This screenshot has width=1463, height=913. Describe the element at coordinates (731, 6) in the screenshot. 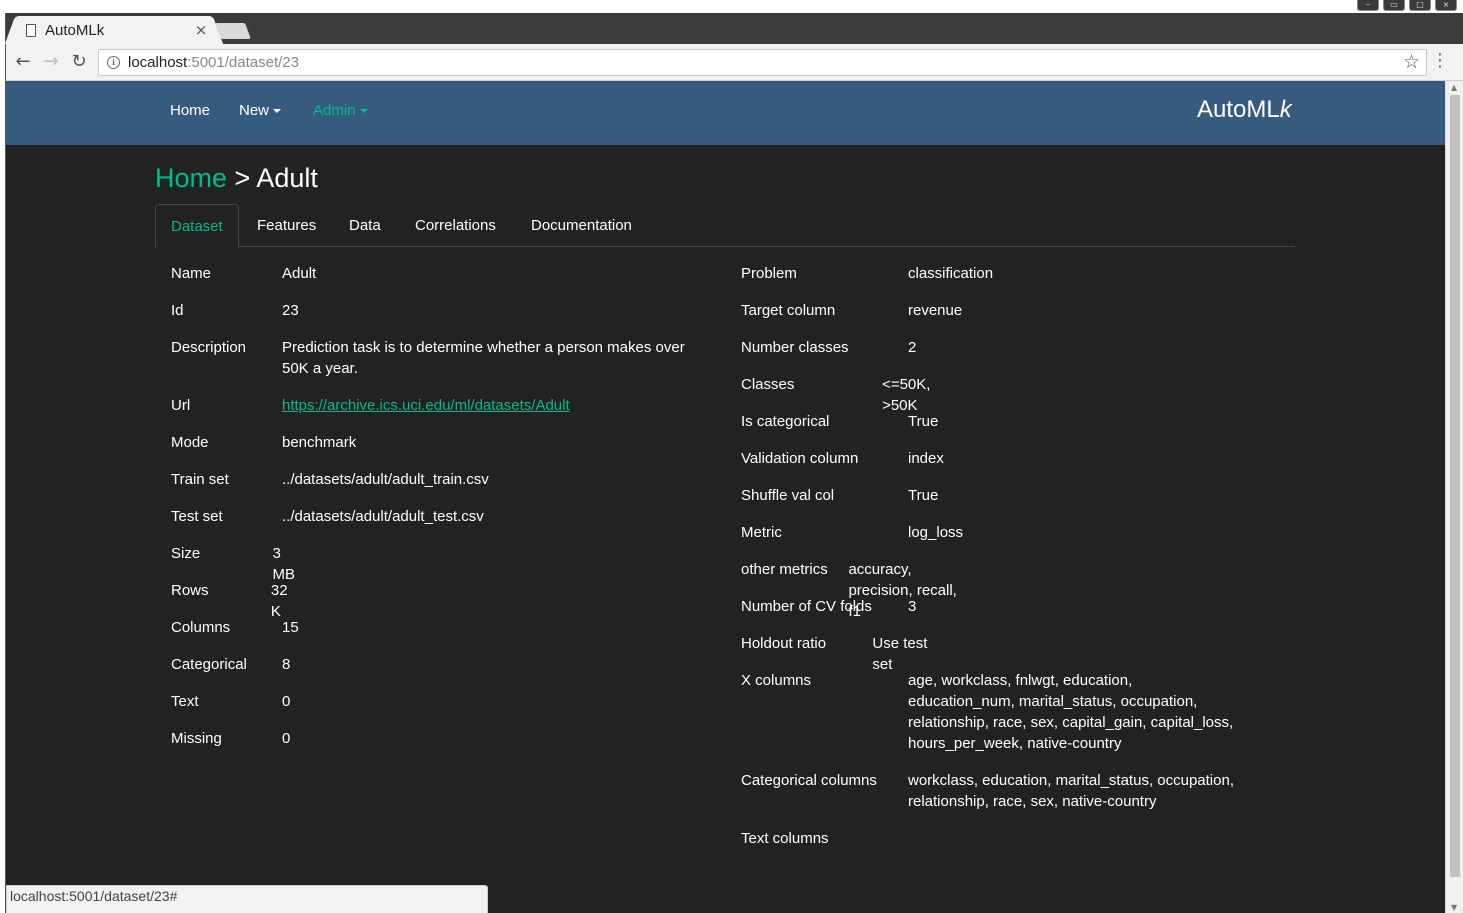

I see `desktop-top-strip: – ▭ □ ×` at that location.